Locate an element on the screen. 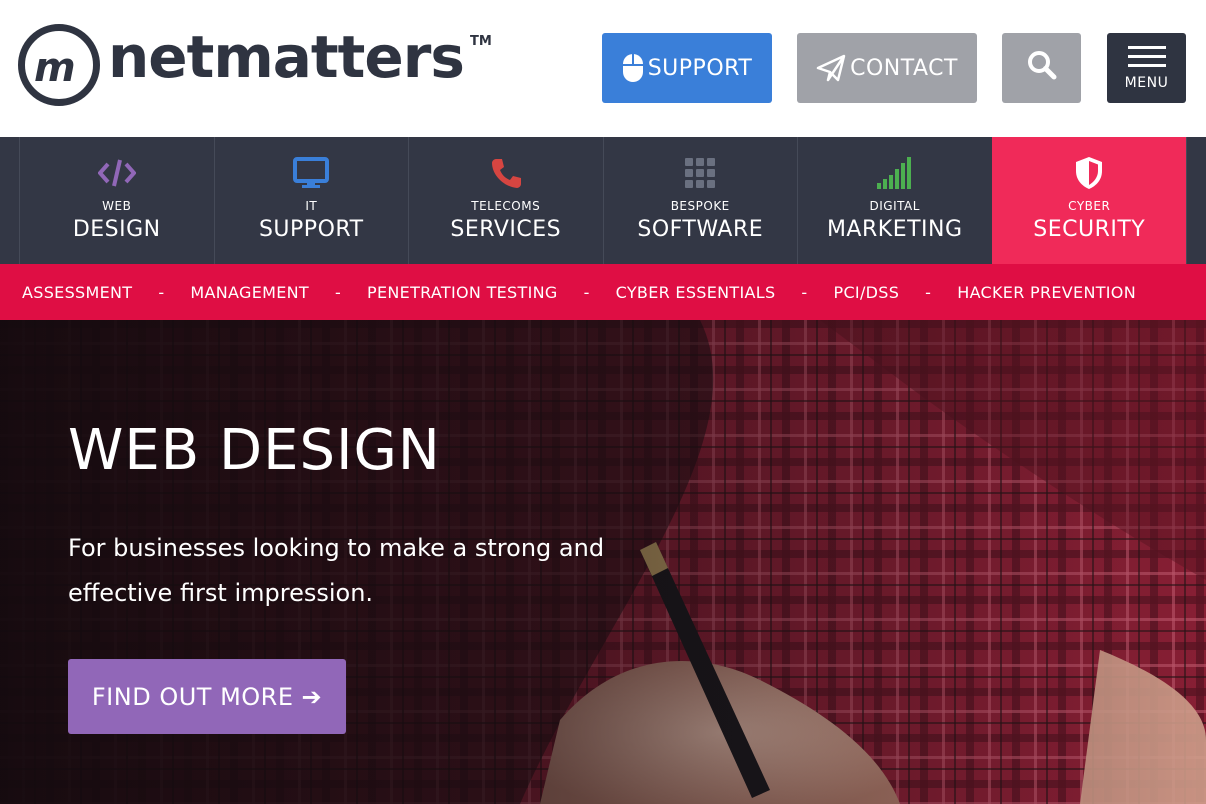 The height and width of the screenshot is (804, 1206). service-small-label: DIGITAL is located at coordinates (894, 206).